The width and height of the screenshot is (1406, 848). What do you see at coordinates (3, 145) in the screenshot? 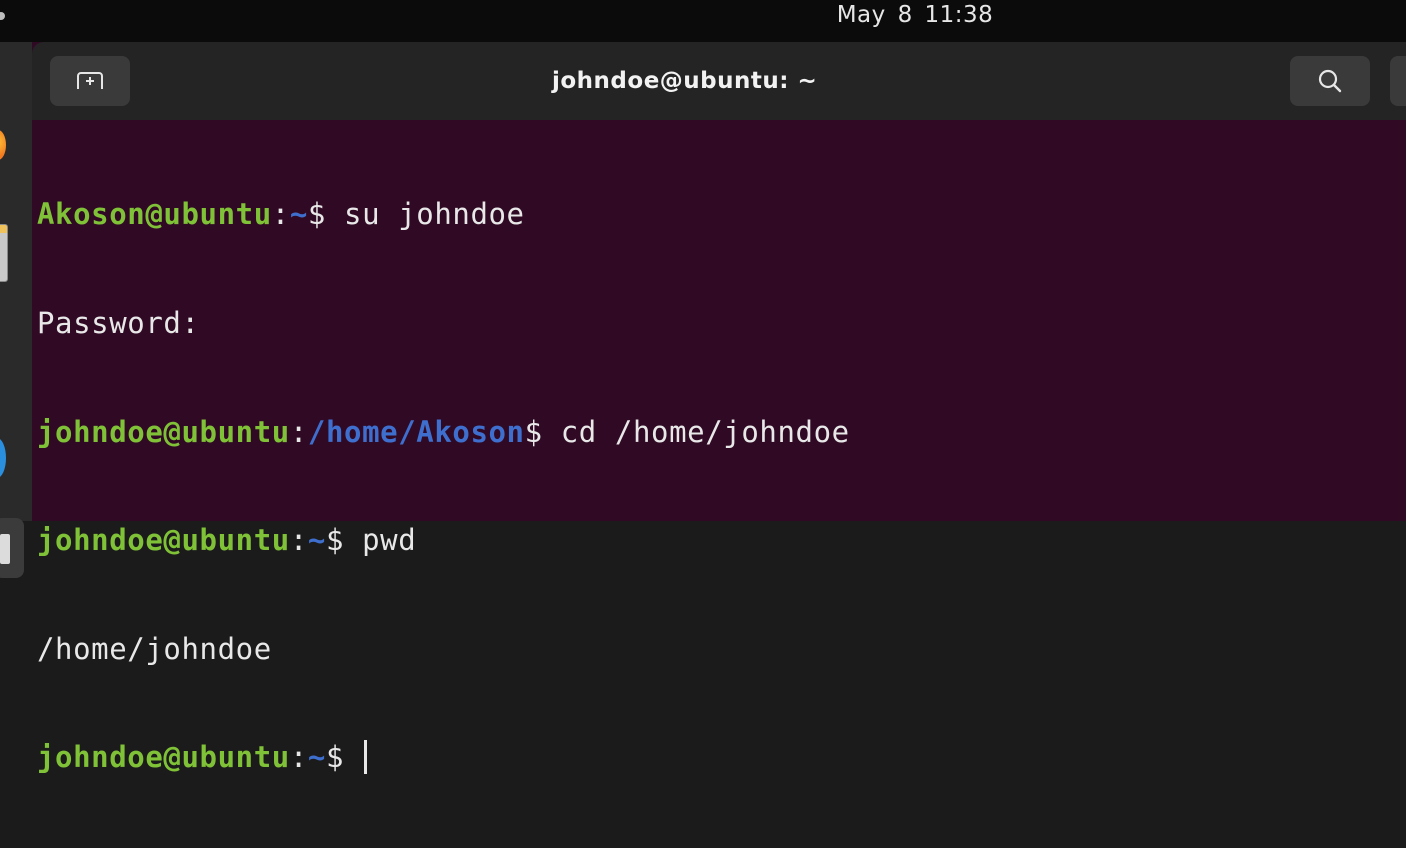
I see `firefox-icon` at bounding box center [3, 145].